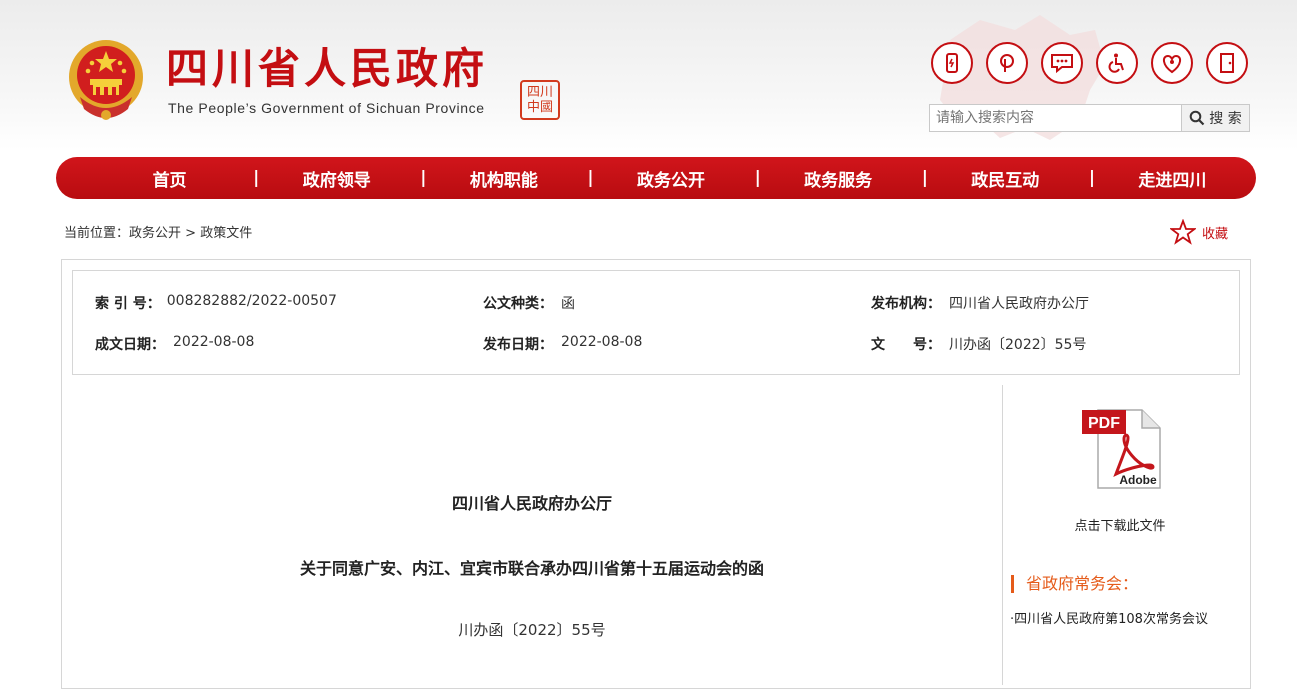 This screenshot has height=689, width=1297. Describe the element at coordinates (169, 178) in the screenshot. I see `nav-item-home: 首页` at that location.